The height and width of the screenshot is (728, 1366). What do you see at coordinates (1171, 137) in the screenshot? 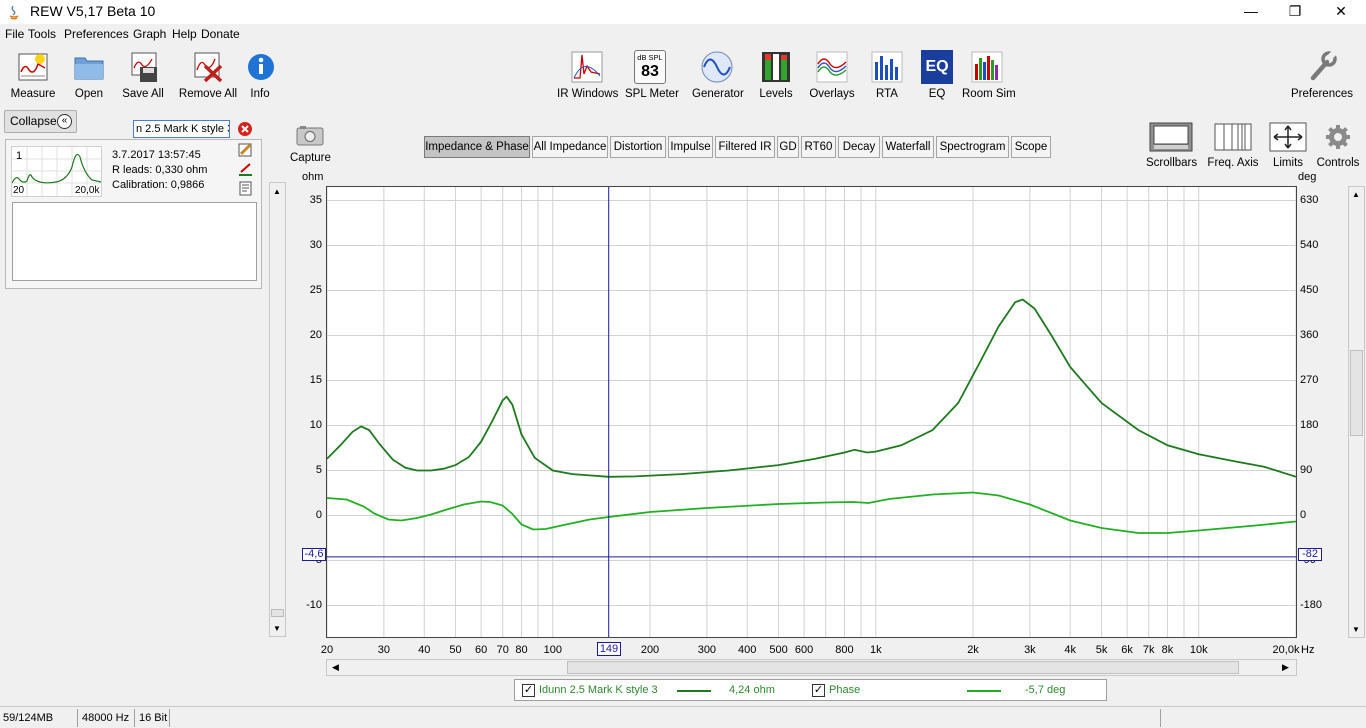
I see `scrollbars-icon` at bounding box center [1171, 137].